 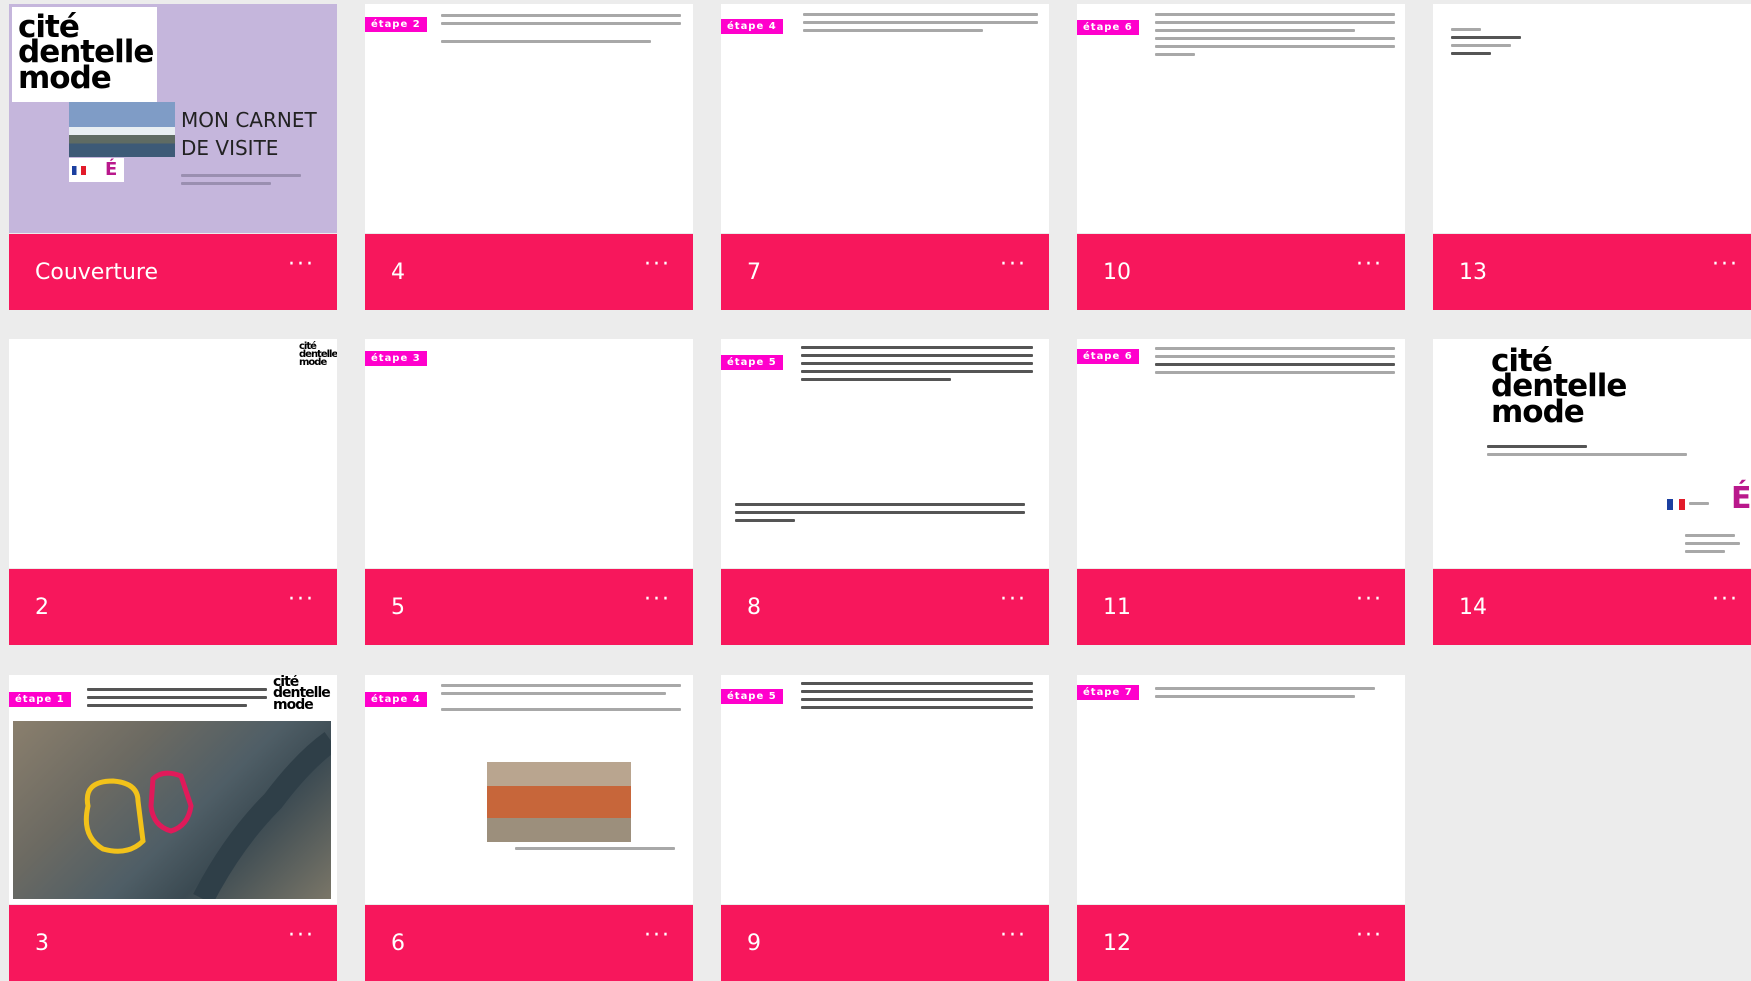 What do you see at coordinates (752, 696) in the screenshot?
I see `etape-badge: étape 5` at bounding box center [752, 696].